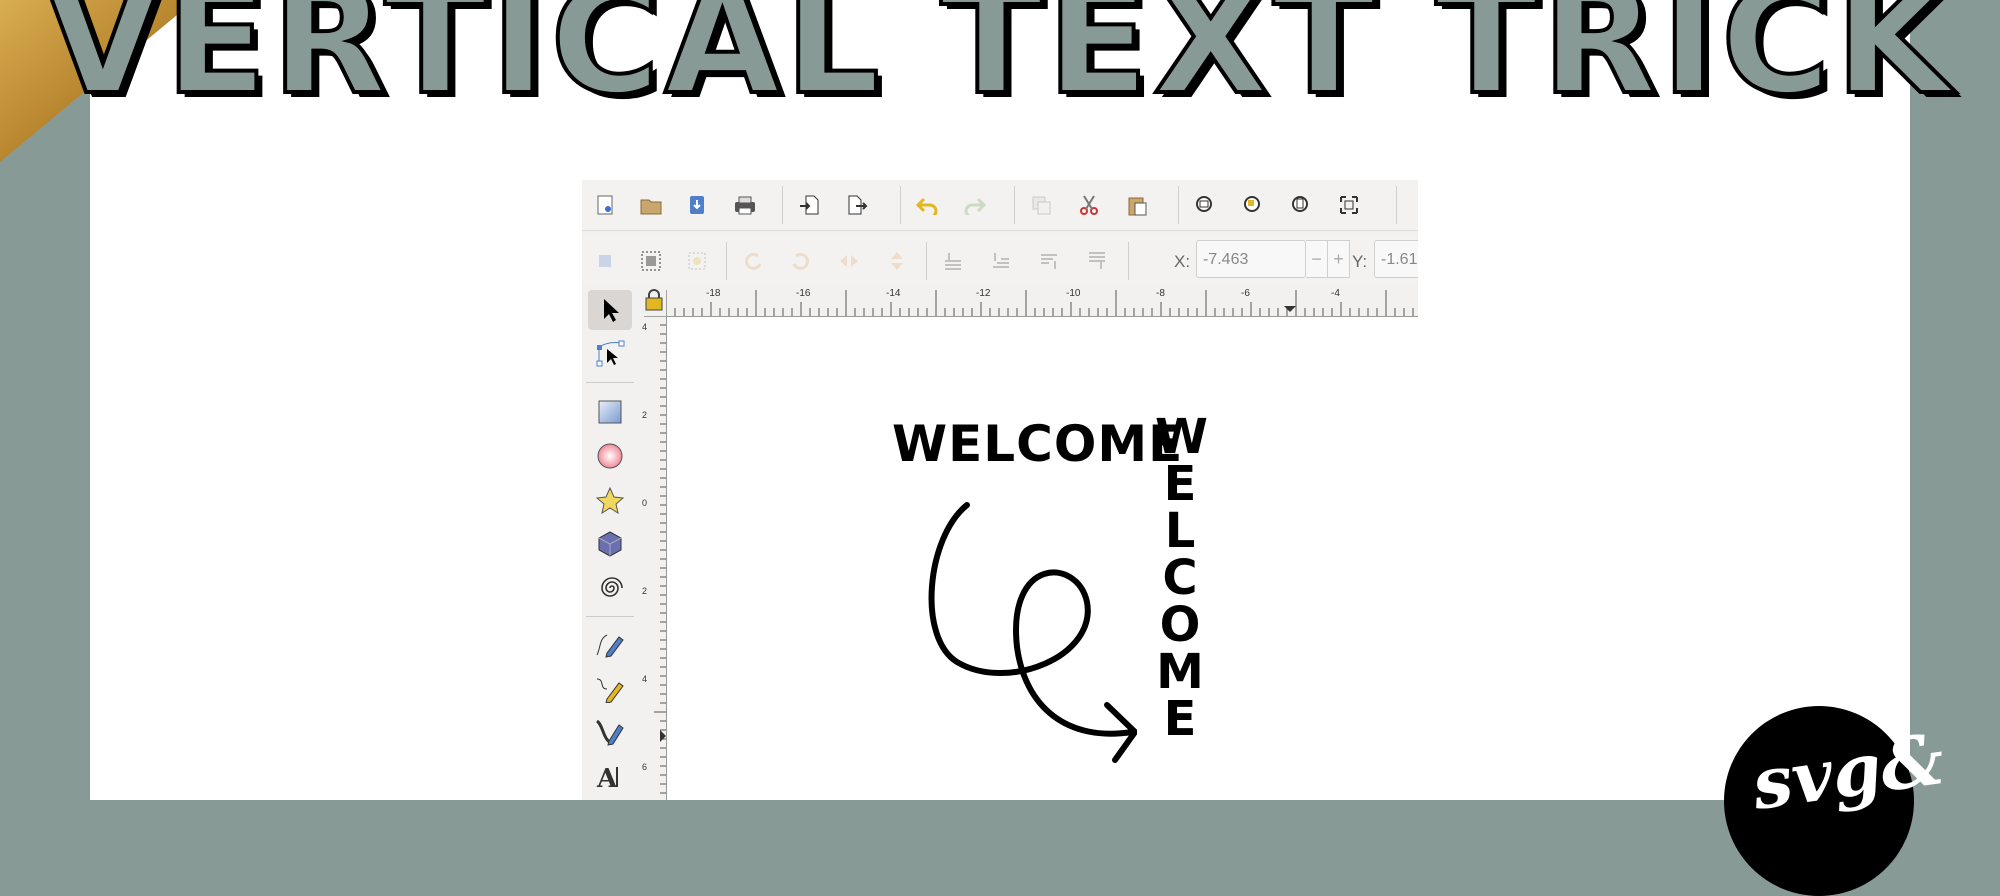 The image size is (2000, 896). I want to click on node-tool-icon, so click(610, 354).